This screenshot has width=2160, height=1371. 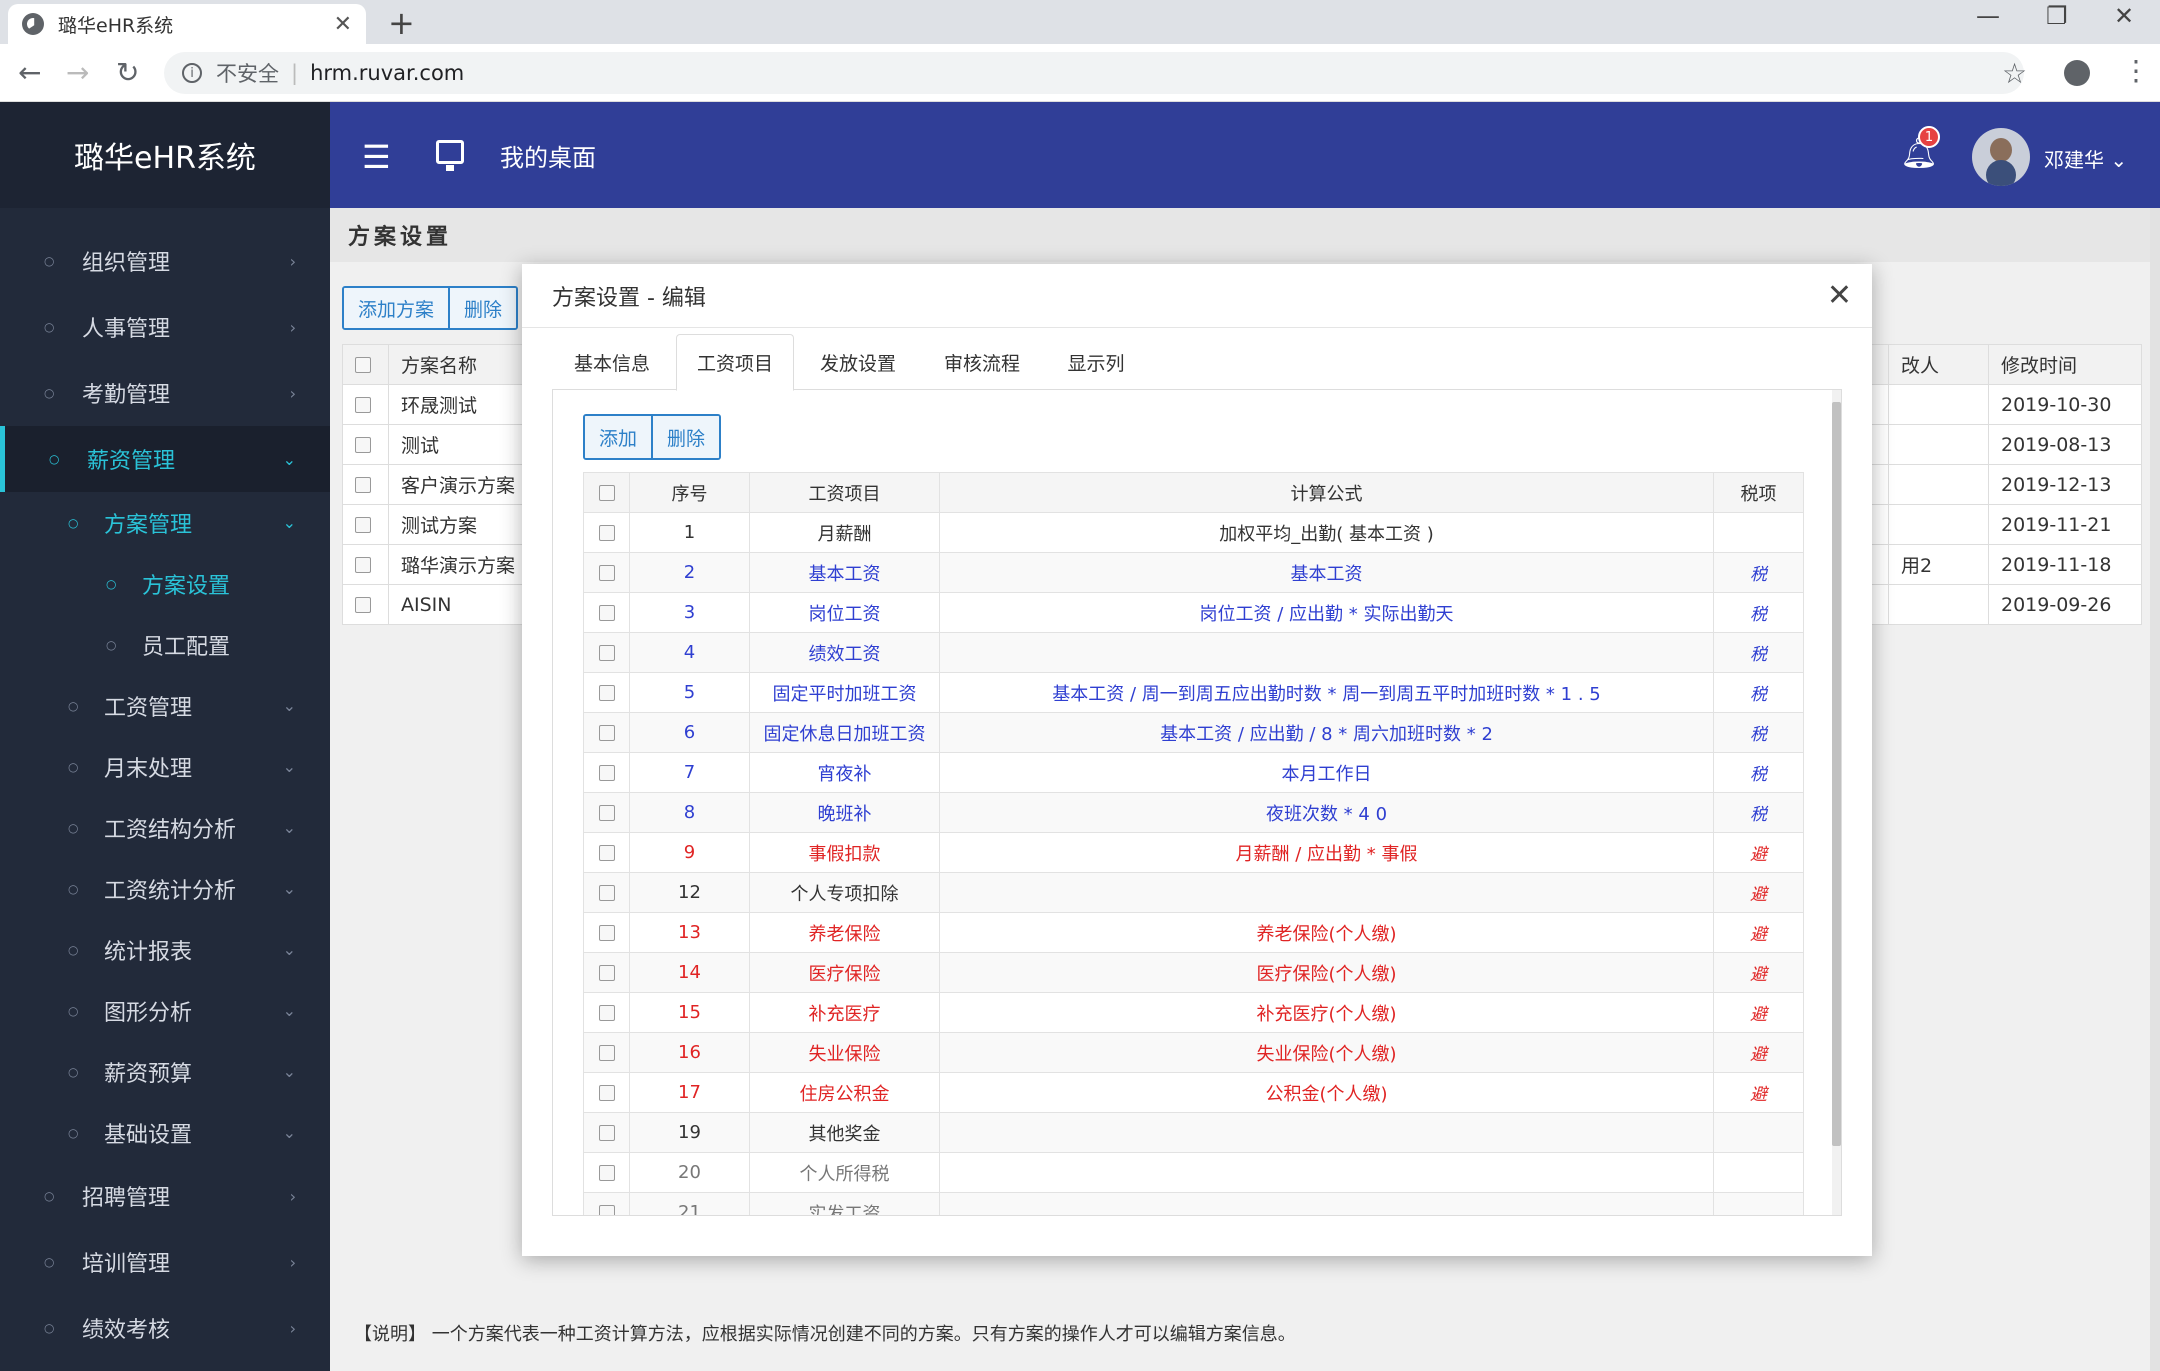 What do you see at coordinates (685, 437) in the screenshot?
I see `delete-item-button: 删除` at bounding box center [685, 437].